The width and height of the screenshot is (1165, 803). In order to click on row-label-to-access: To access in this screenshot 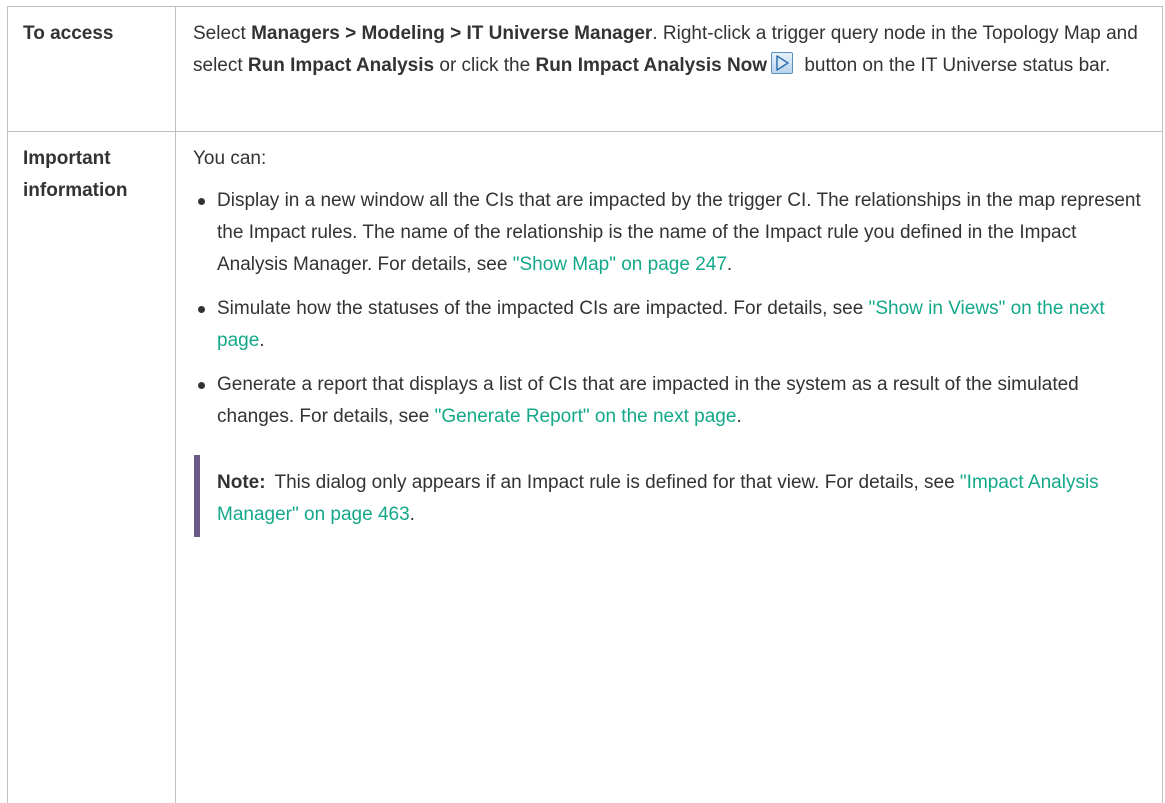, I will do `click(92, 69)`.